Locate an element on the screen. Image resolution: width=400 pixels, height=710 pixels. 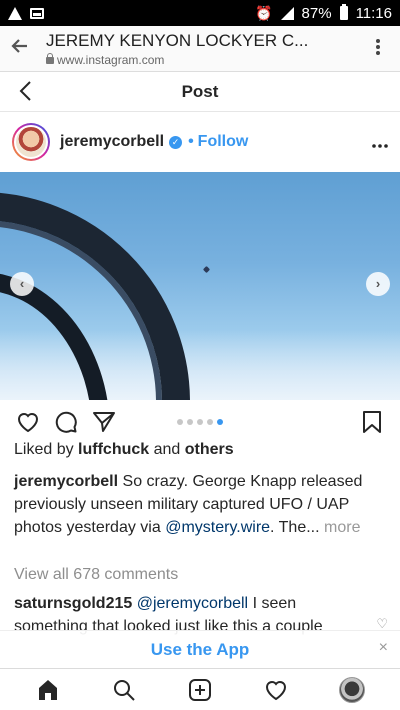
close-icon: × is located at coordinates (383, 648).